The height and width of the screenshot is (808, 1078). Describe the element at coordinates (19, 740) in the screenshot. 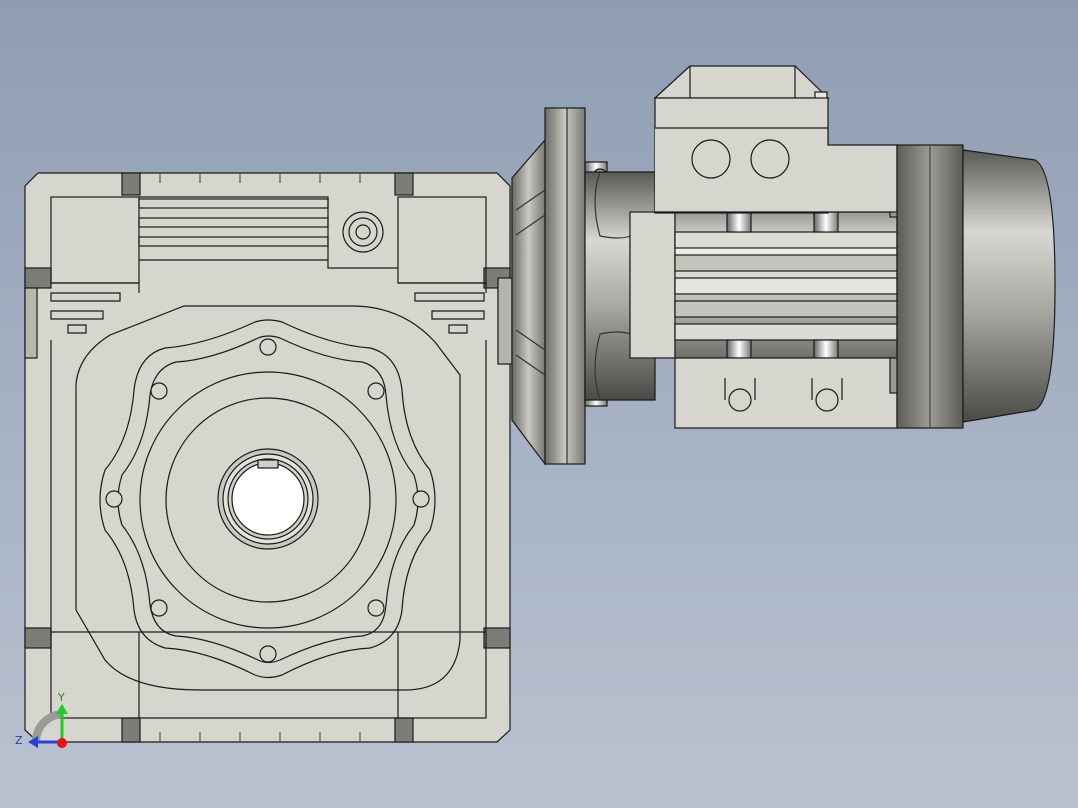

I see `z-axis-label: Z` at that location.